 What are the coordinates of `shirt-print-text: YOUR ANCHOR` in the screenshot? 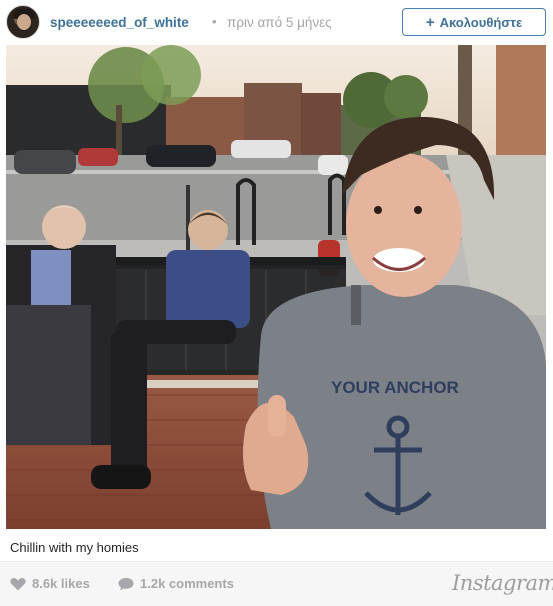 It's located at (395, 387).